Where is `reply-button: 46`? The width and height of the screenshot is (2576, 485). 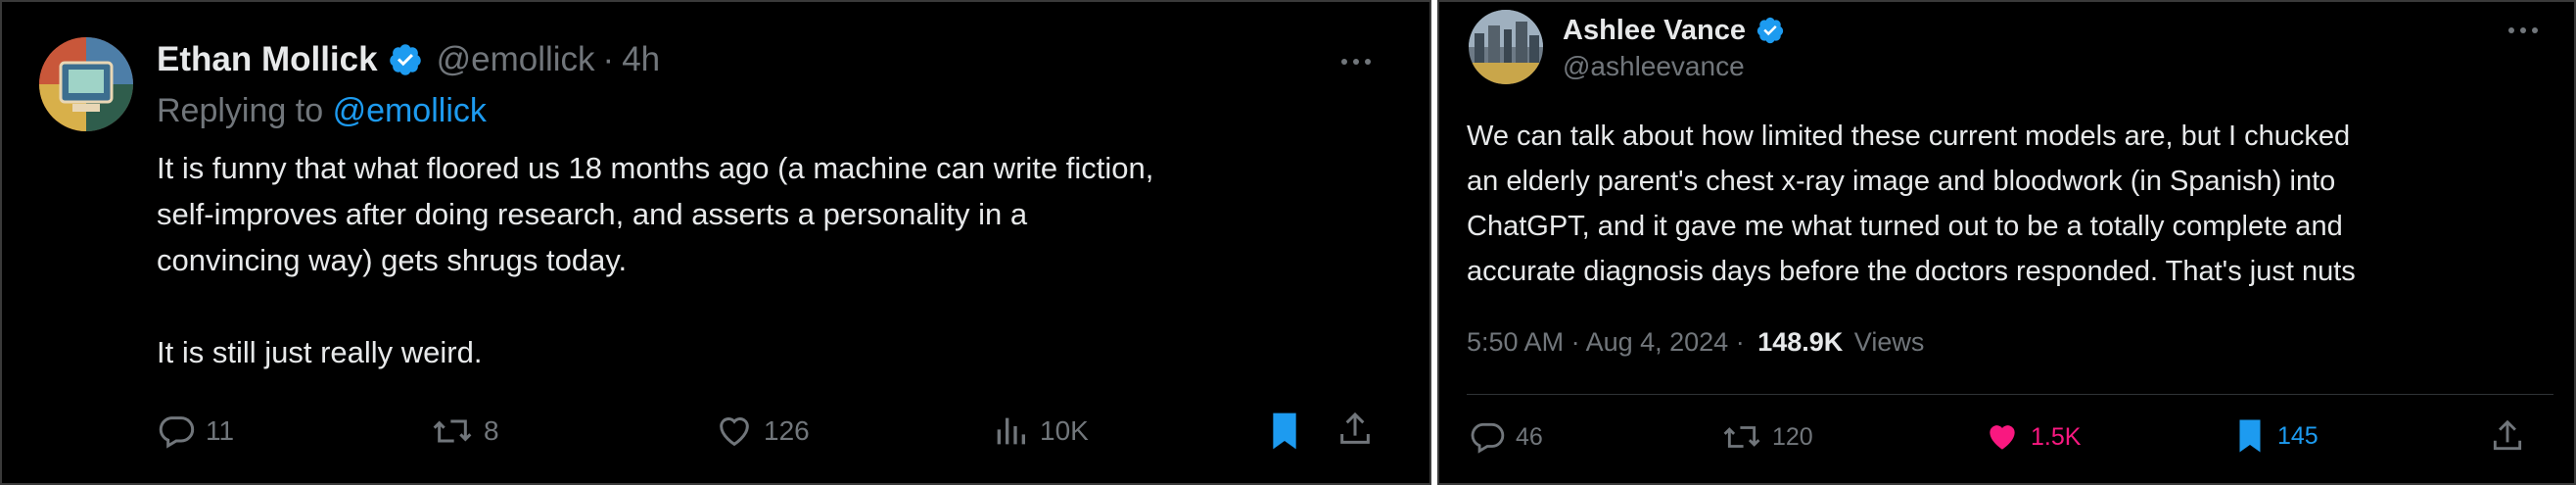 reply-button: 46 is located at coordinates (1506, 437).